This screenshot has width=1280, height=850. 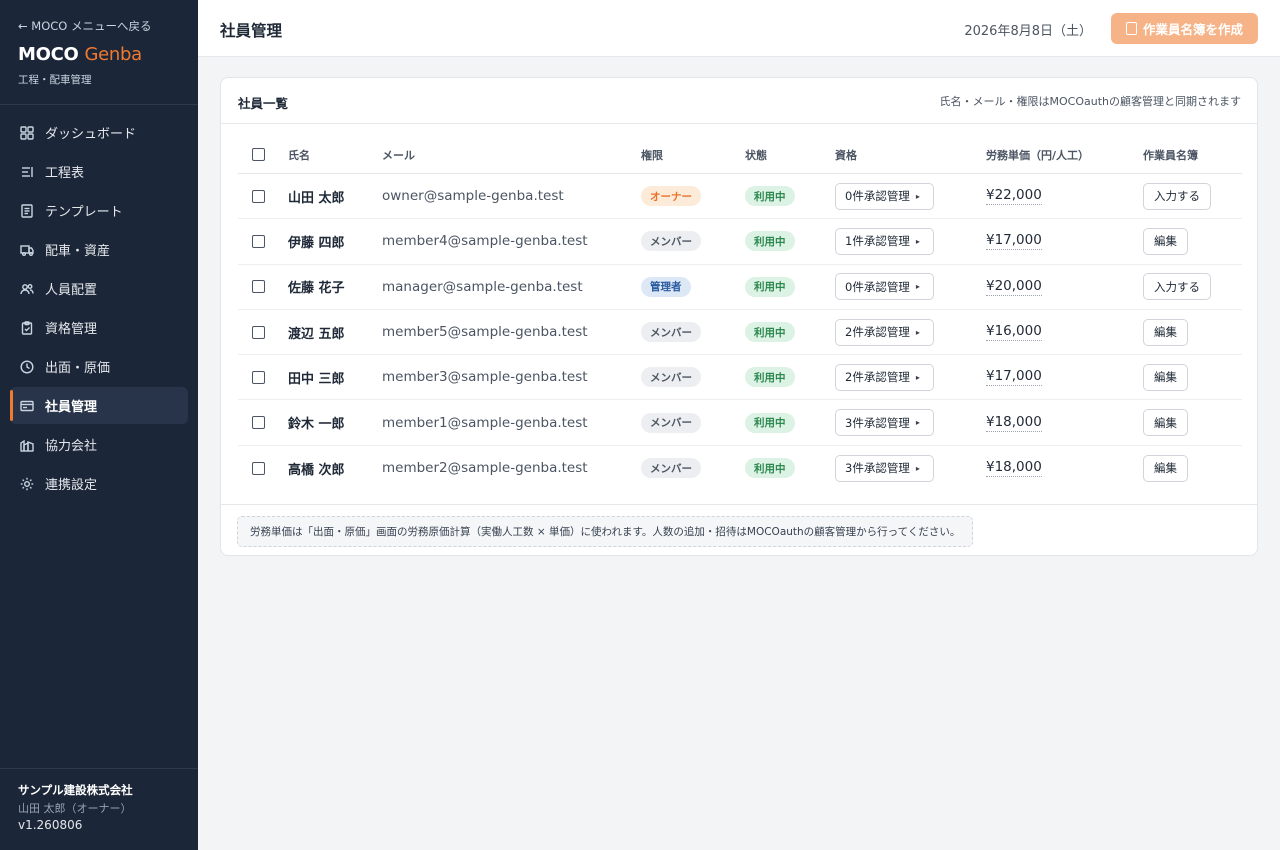 What do you see at coordinates (99, 444) in the screenshot?
I see `sidebar-item-partners: 協力会社` at bounding box center [99, 444].